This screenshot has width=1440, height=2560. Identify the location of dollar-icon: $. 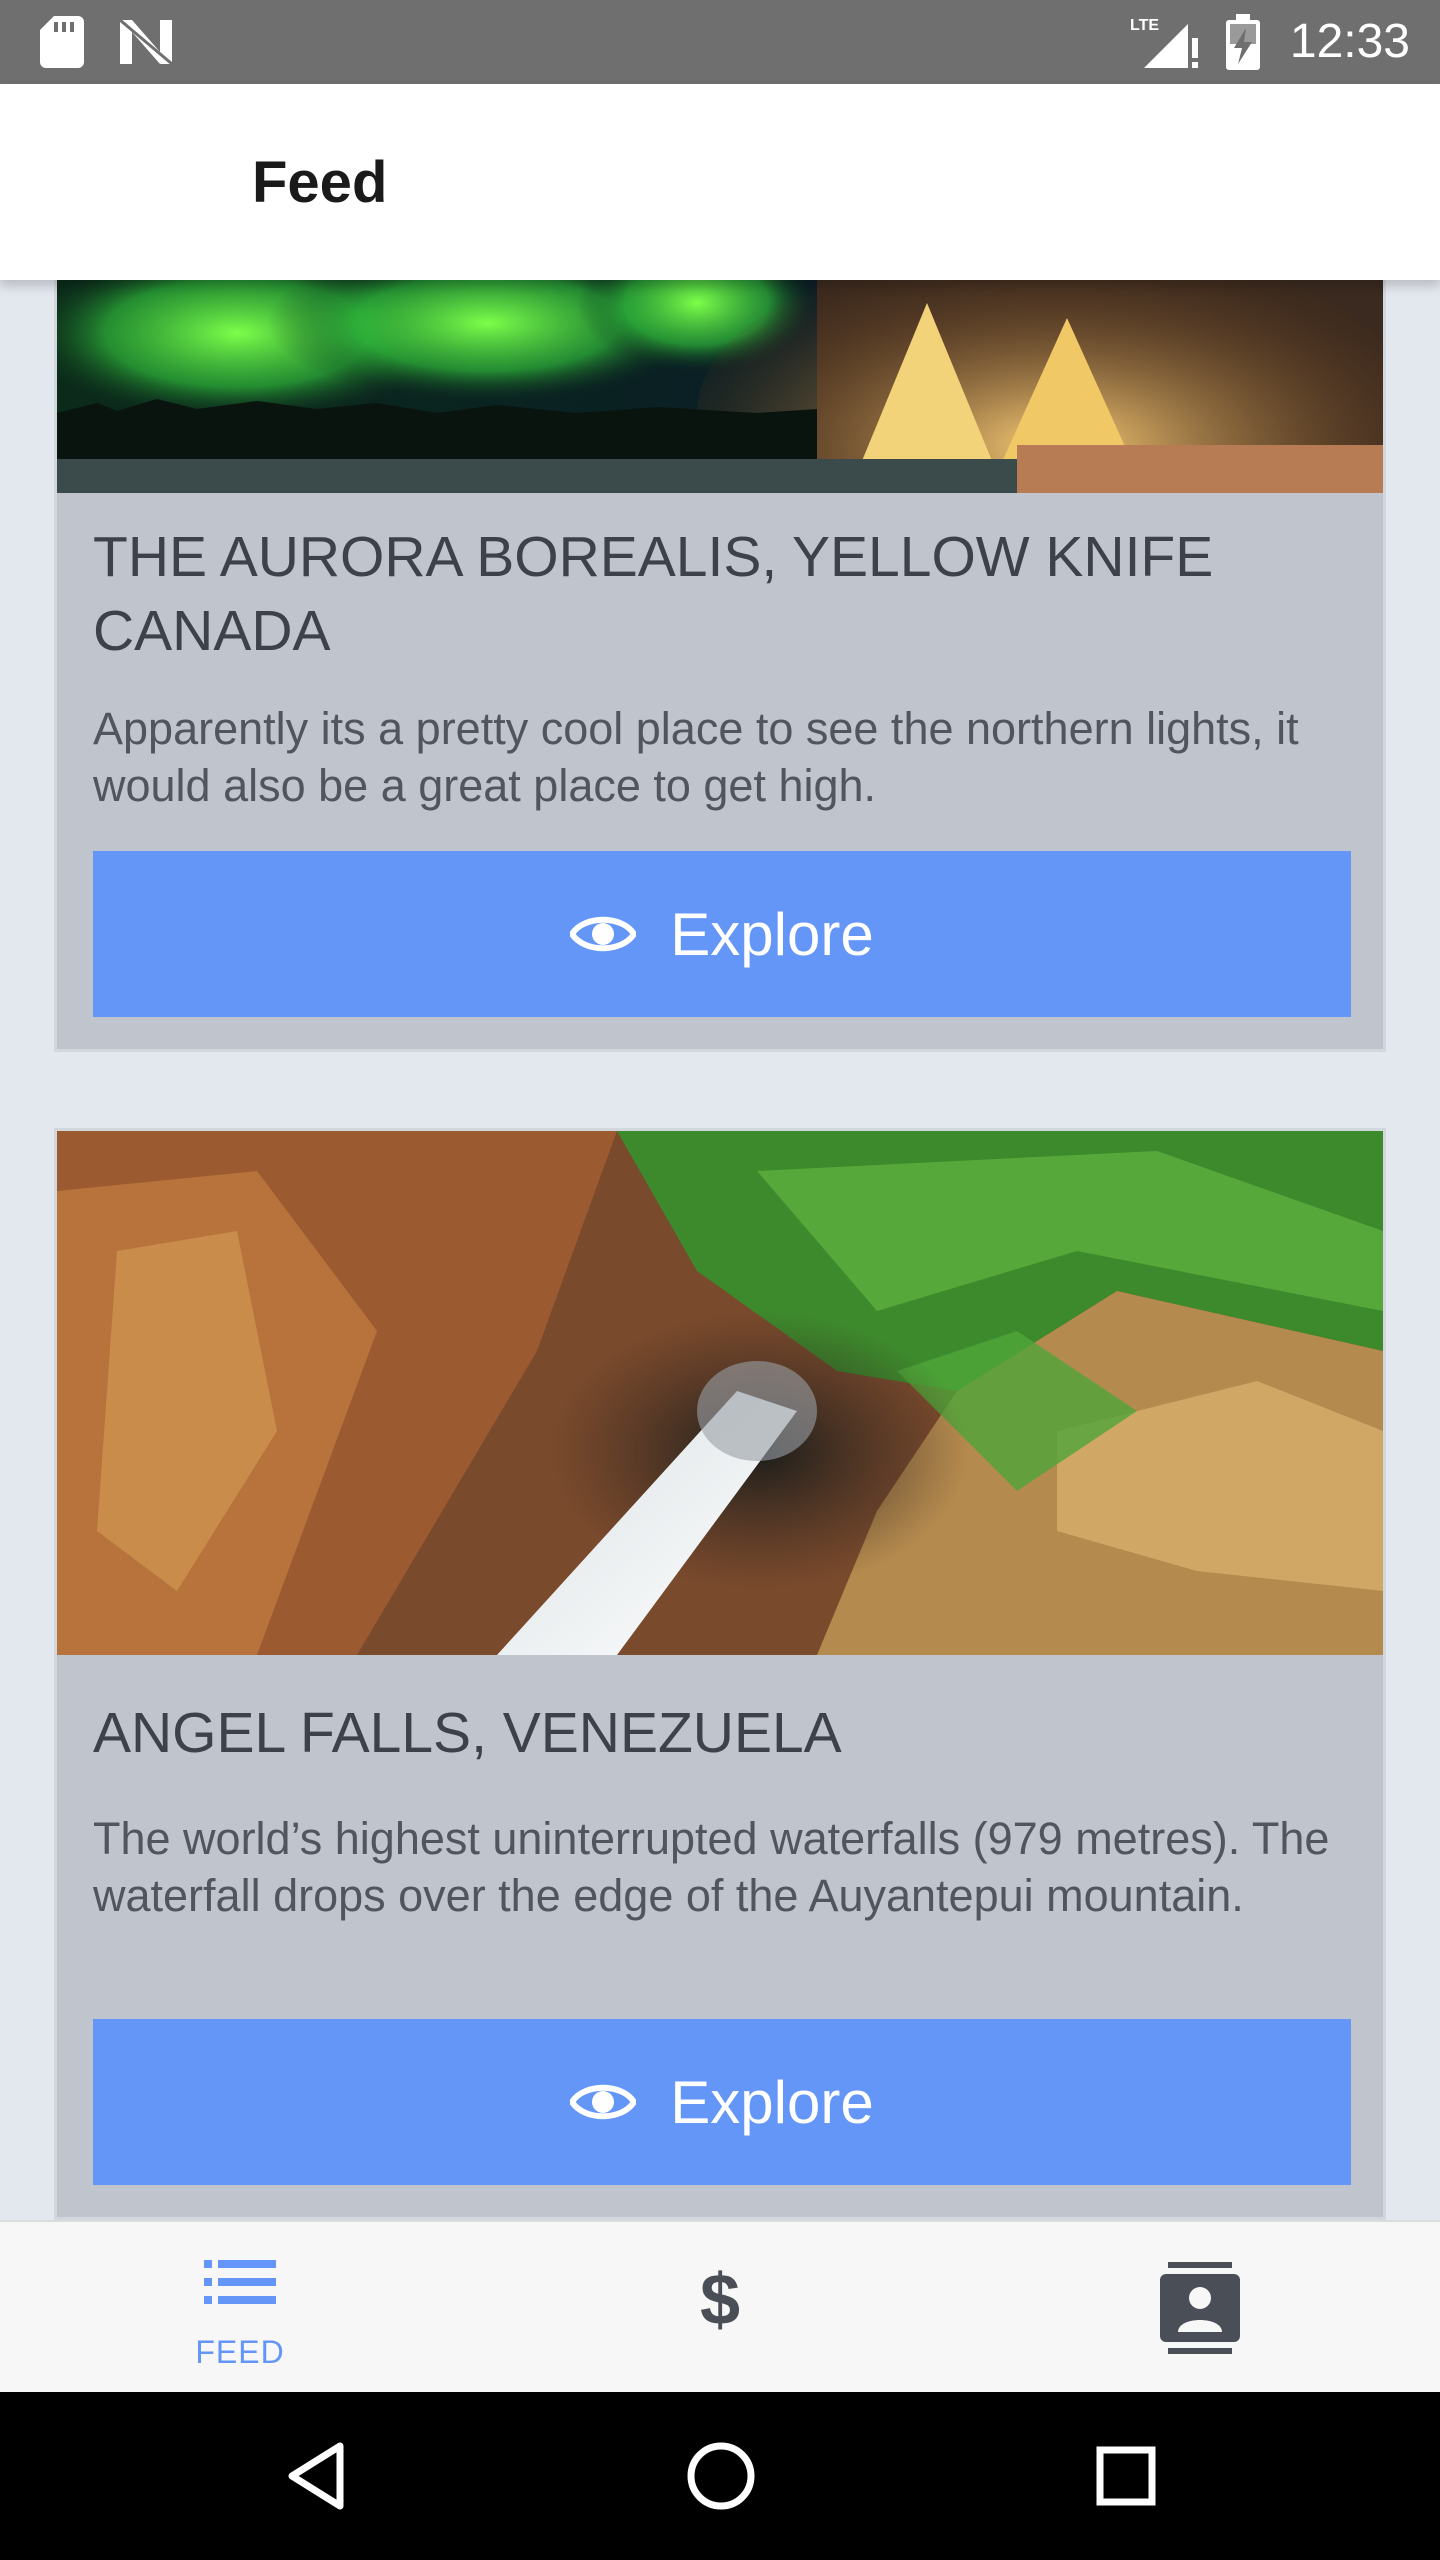
(720, 2300).